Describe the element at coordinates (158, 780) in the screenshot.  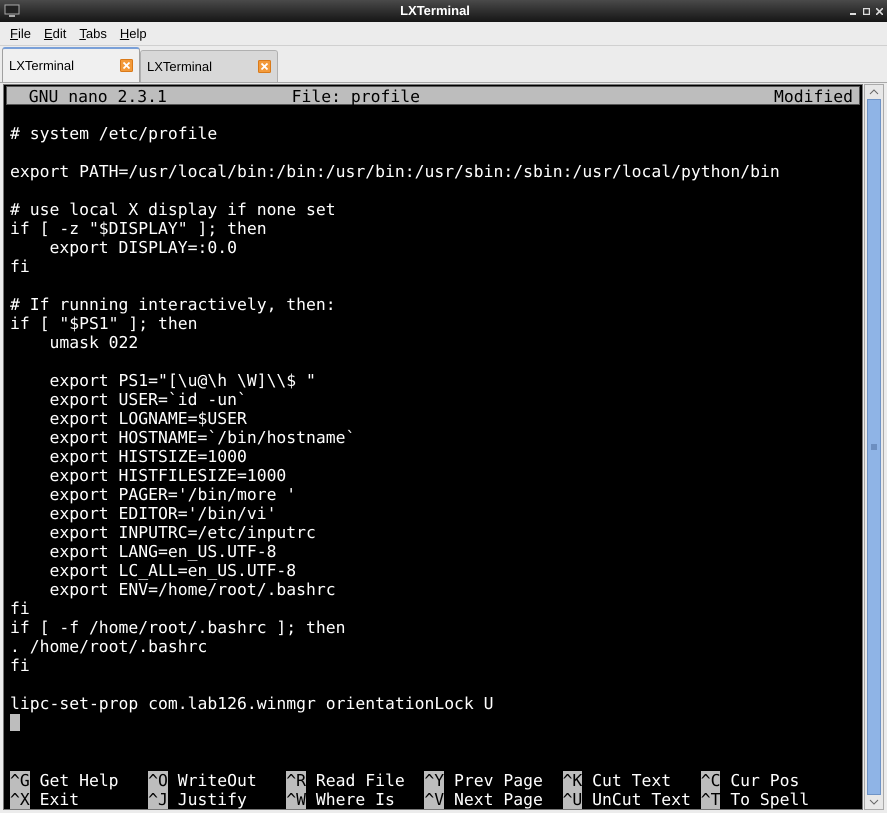
I see `shortcut-key: ^O` at that location.